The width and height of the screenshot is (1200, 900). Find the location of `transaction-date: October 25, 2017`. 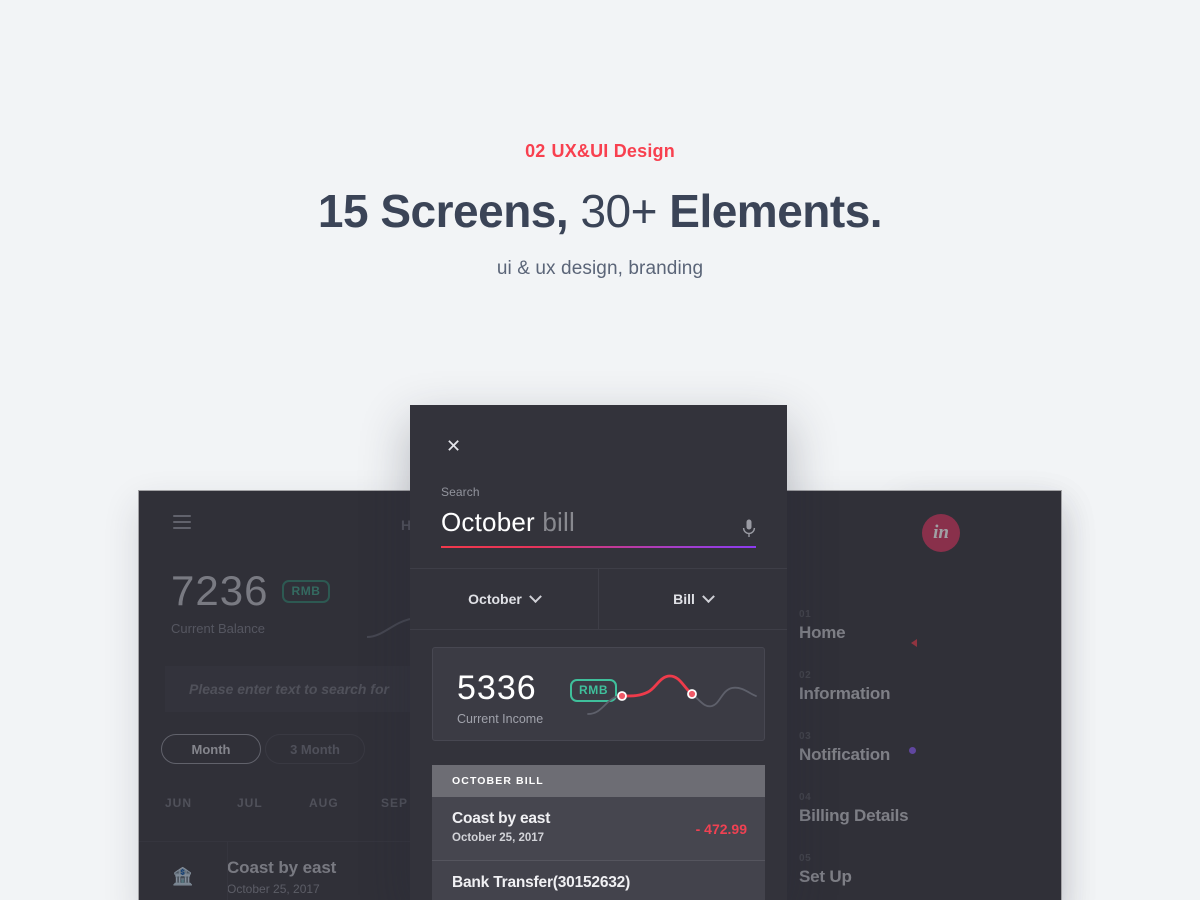

transaction-date: October 25, 2017 is located at coordinates (273, 888).